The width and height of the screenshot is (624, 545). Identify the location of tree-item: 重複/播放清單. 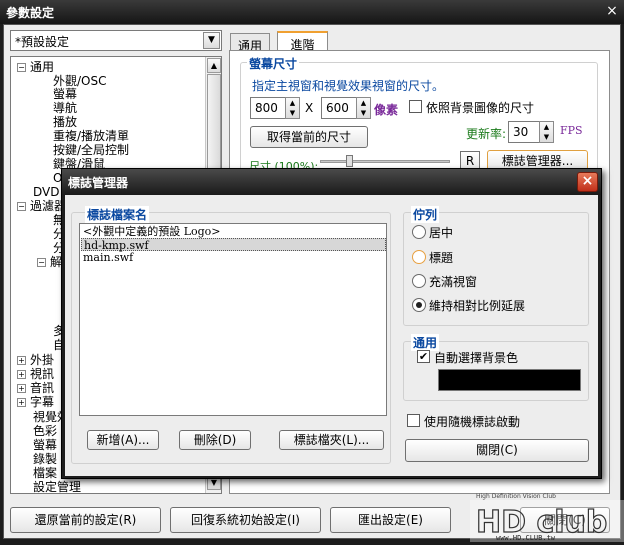
(91, 136).